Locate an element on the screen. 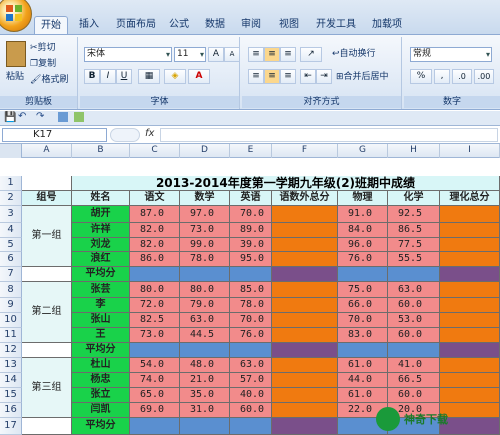 This screenshot has height=435, width=500. score-cell: 48.0 is located at coordinates (205, 365).